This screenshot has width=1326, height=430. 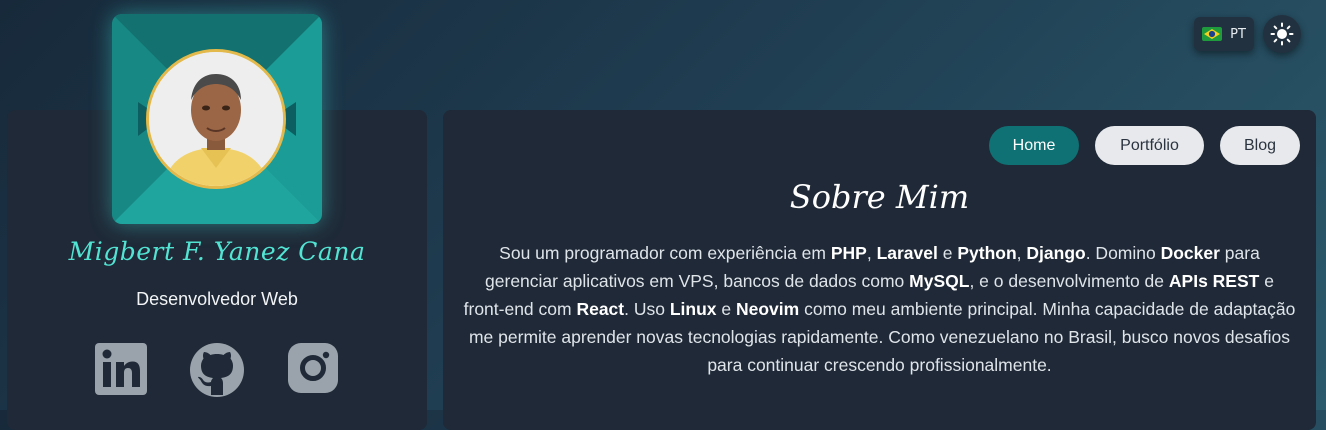 What do you see at coordinates (217, 251) in the screenshot?
I see `profile-name: Migbert F. Yanez Cana` at bounding box center [217, 251].